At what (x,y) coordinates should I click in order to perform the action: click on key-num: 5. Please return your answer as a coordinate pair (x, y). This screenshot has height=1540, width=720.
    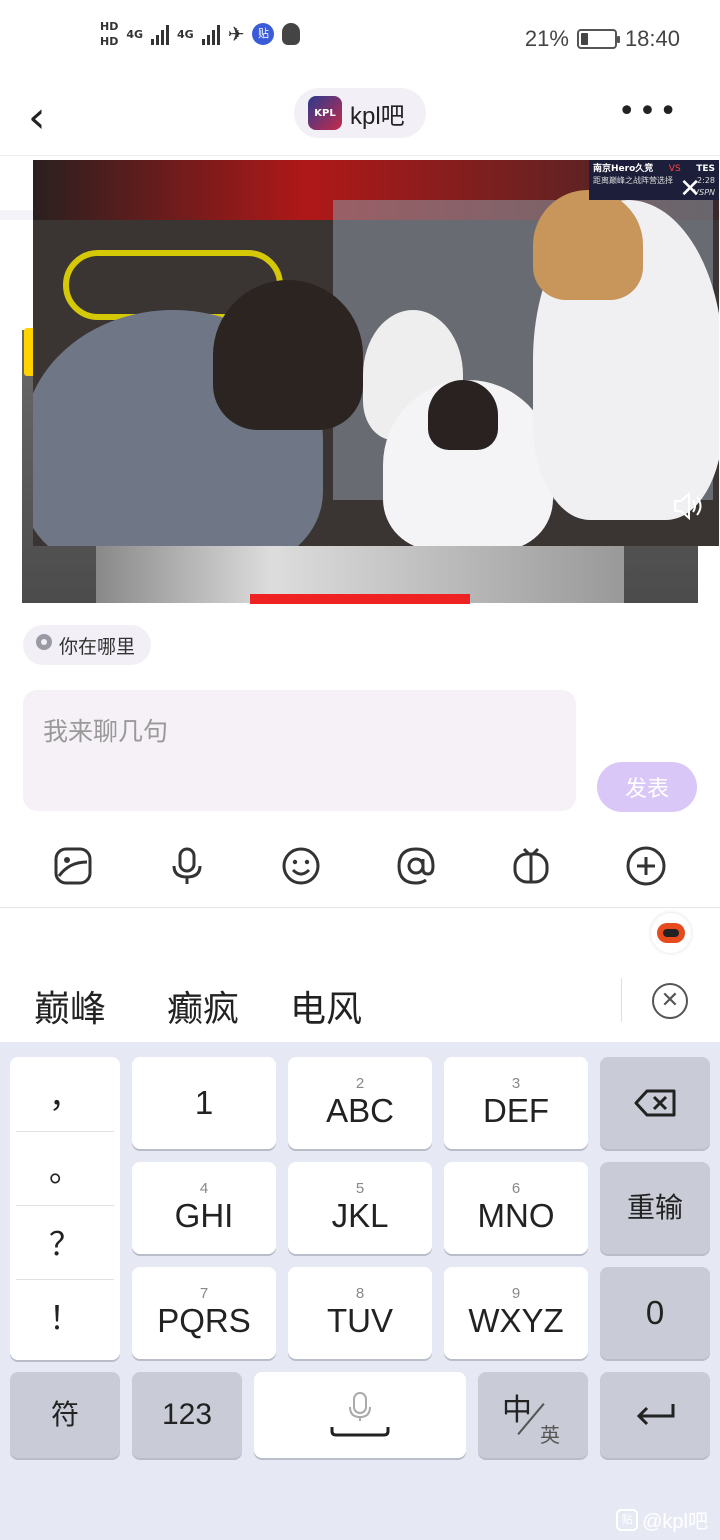
    Looking at the image, I should click on (360, 1188).